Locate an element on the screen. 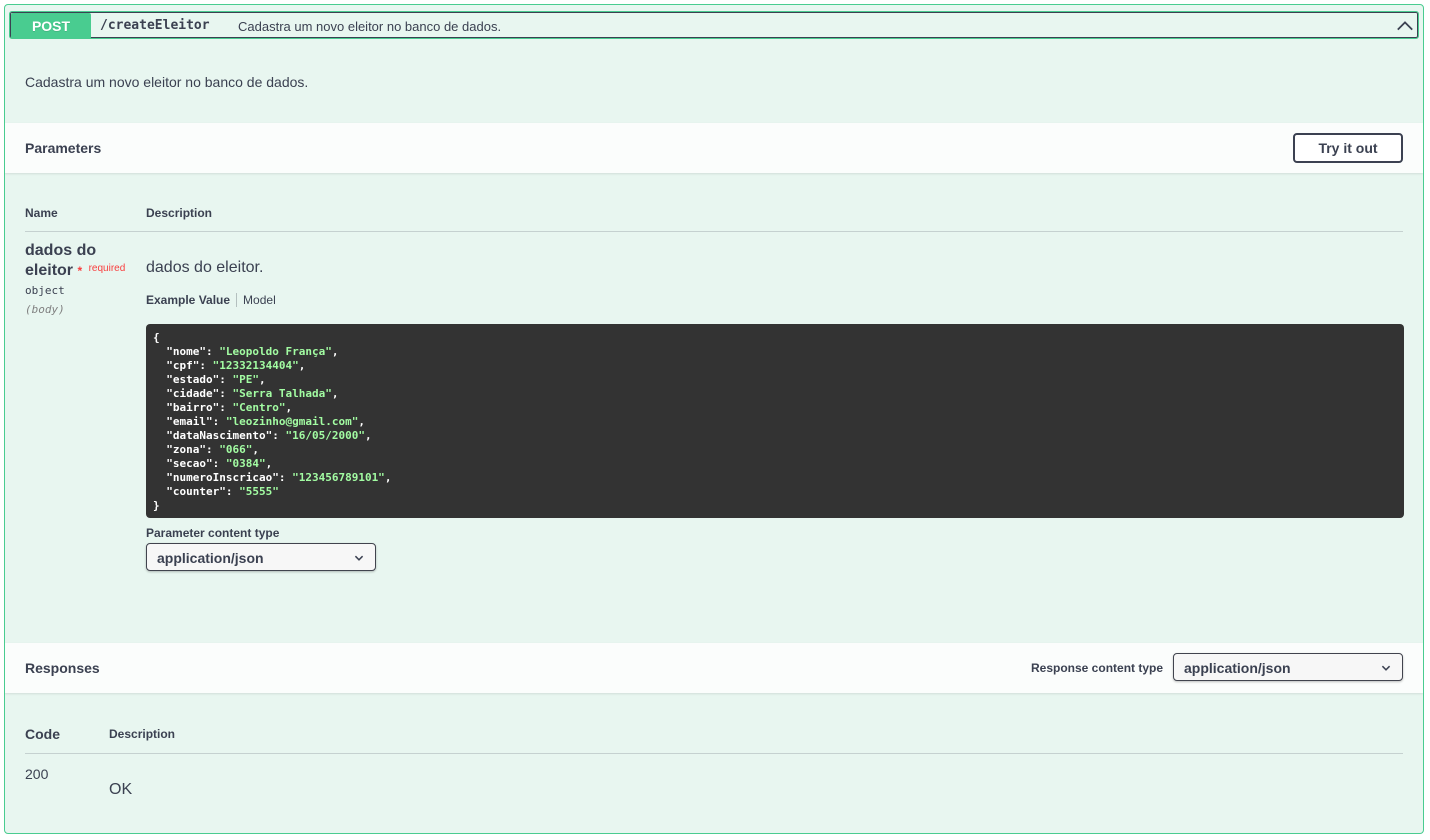  json-line: "email": "leozinho@gmail.com", is located at coordinates (265, 421).